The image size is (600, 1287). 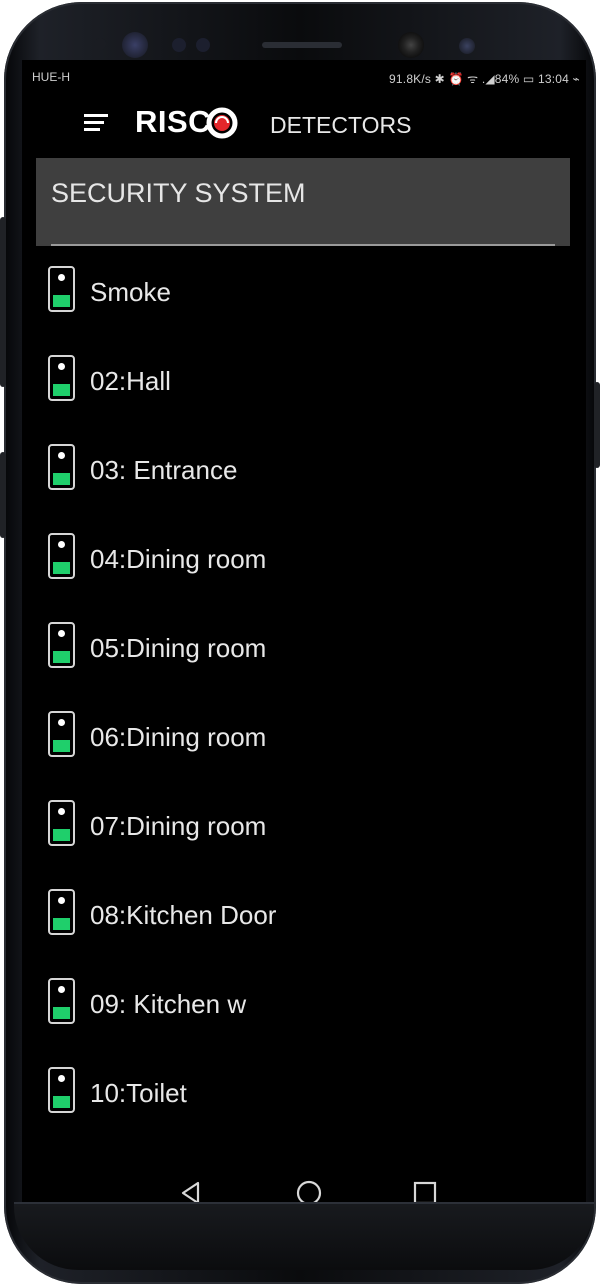 I want to click on detector-row: 07:Dining room, so click(x=304, y=828).